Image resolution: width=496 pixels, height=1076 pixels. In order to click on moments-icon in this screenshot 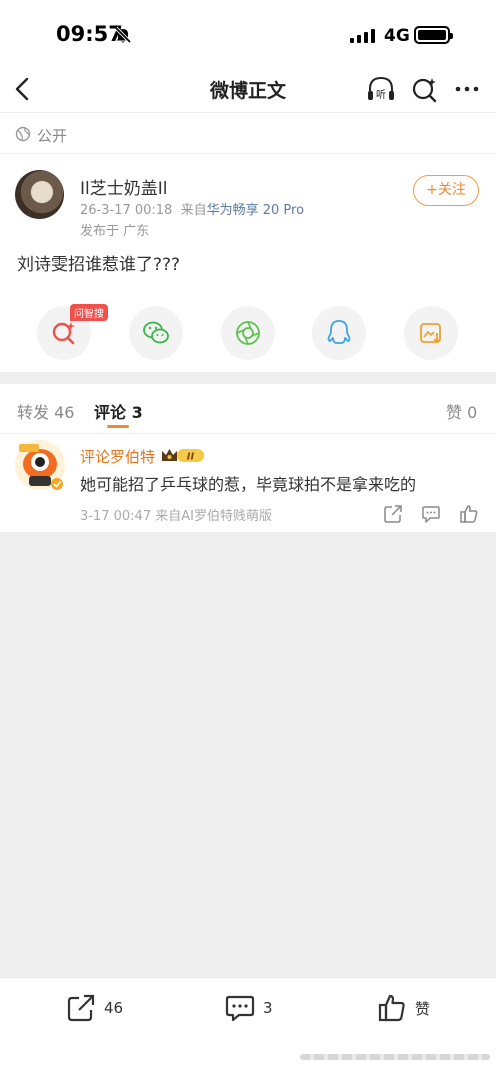, I will do `click(248, 333)`.